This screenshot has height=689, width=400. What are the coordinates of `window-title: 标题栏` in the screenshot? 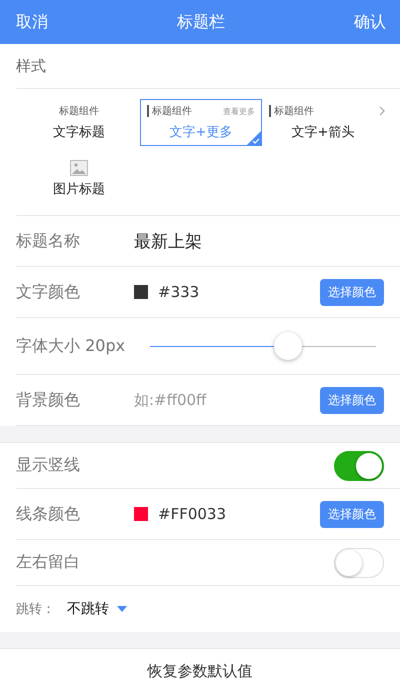 It's located at (201, 22).